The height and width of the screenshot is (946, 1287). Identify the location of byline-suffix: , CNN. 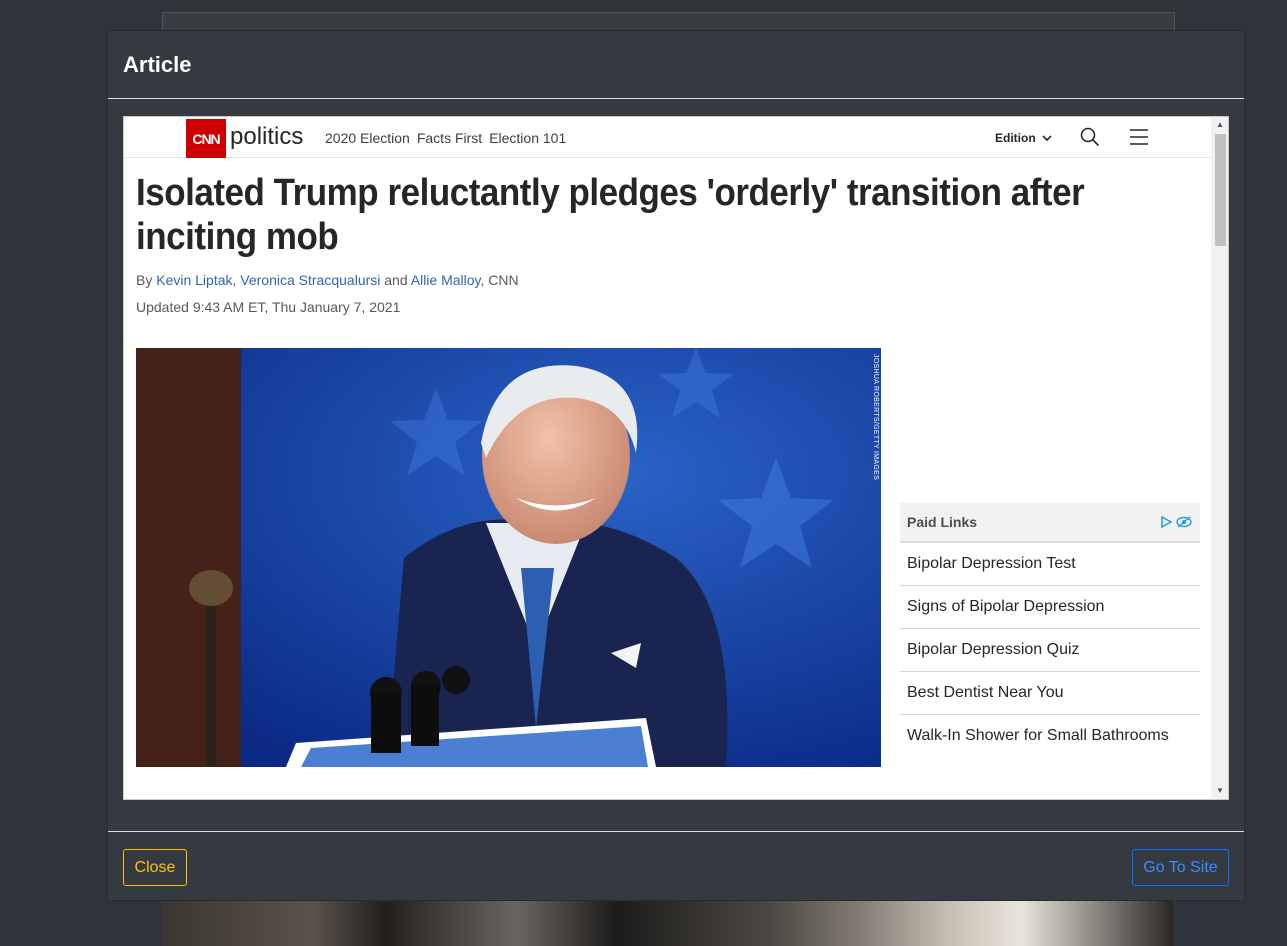
(499, 280).